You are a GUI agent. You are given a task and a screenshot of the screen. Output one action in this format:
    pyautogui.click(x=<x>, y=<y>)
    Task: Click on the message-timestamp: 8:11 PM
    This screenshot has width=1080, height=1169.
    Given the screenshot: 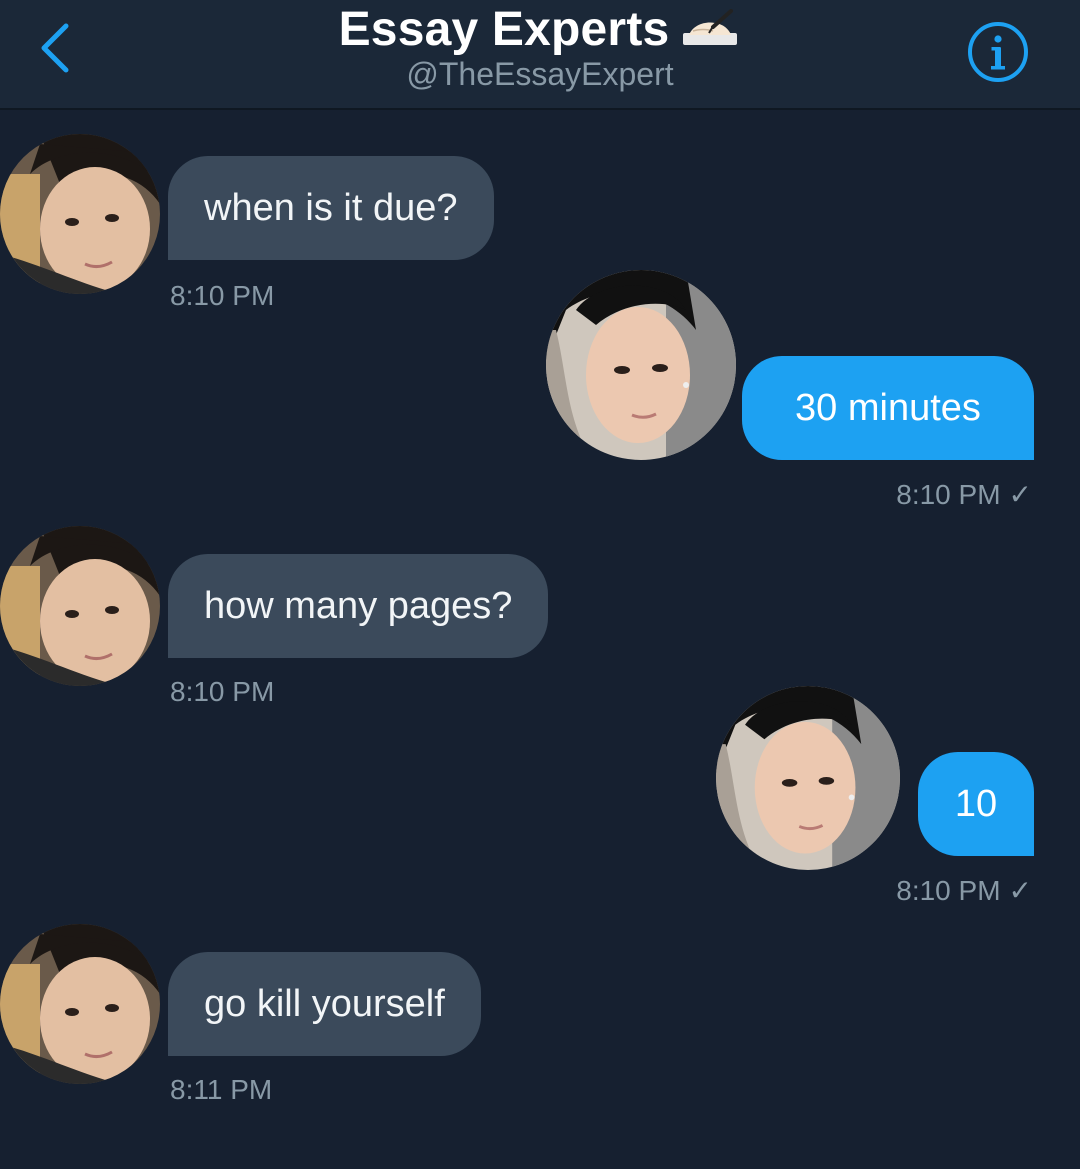 What is the action you would take?
    pyautogui.click(x=221, y=1090)
    